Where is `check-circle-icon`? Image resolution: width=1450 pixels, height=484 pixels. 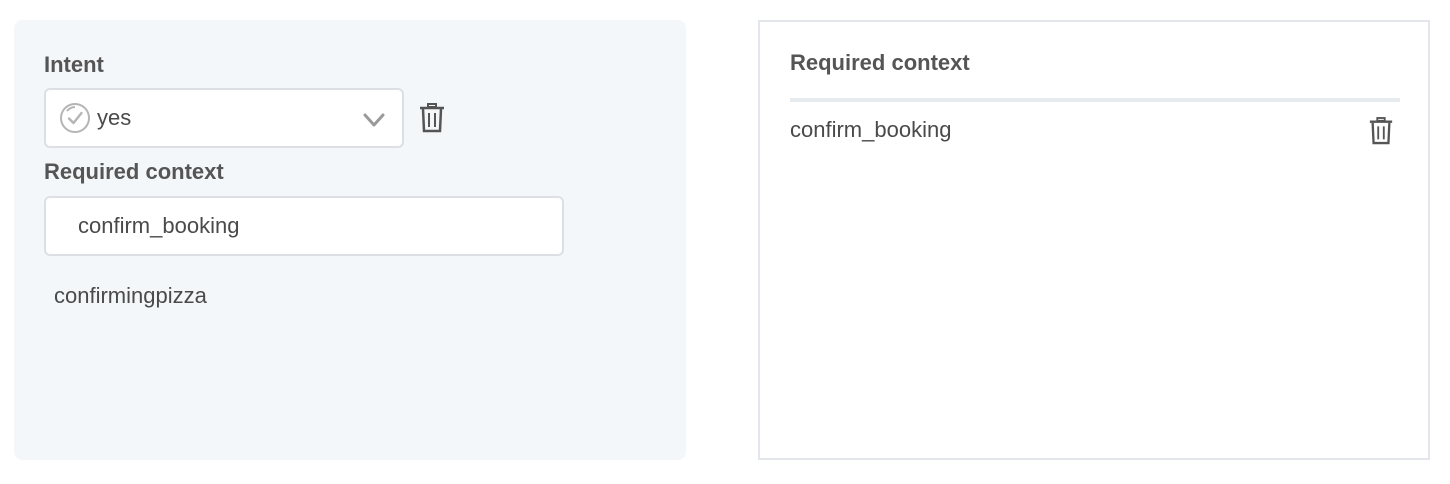
check-circle-icon is located at coordinates (75, 118).